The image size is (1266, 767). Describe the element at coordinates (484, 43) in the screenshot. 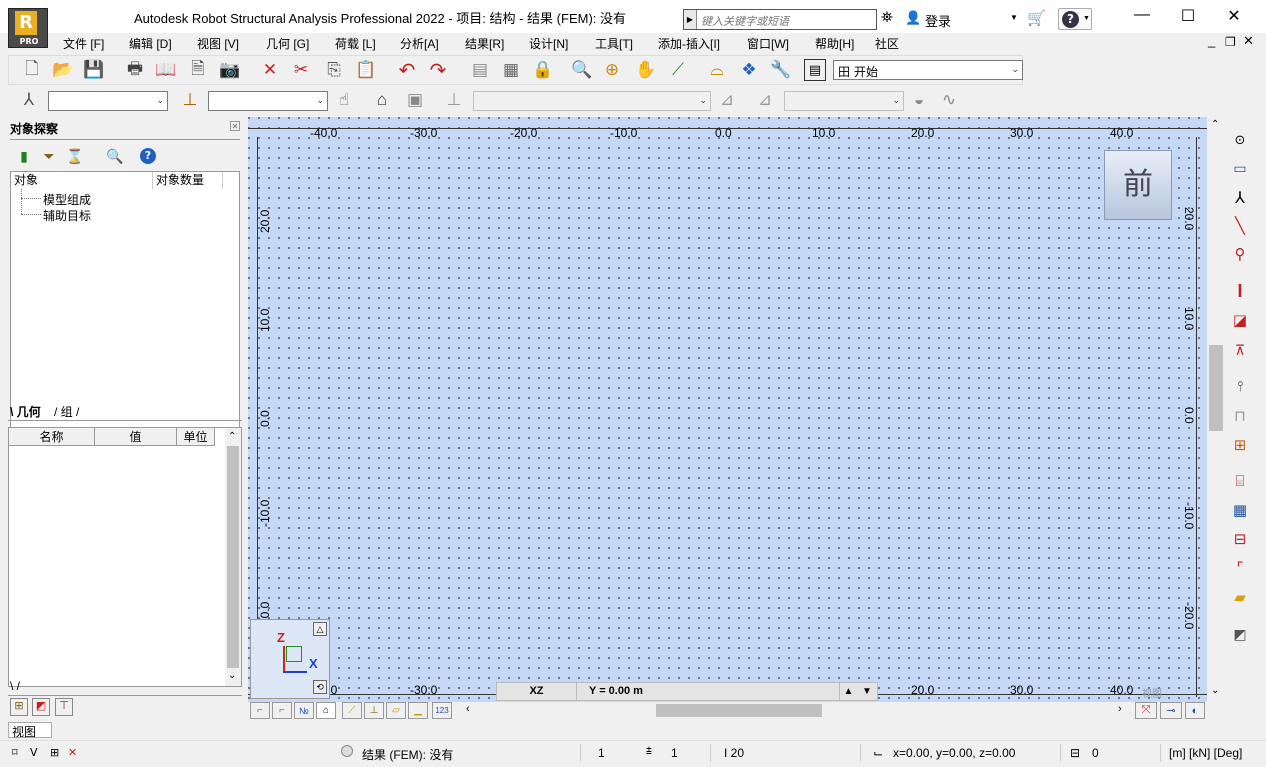

I see `menu-results: 结果[R]` at that location.